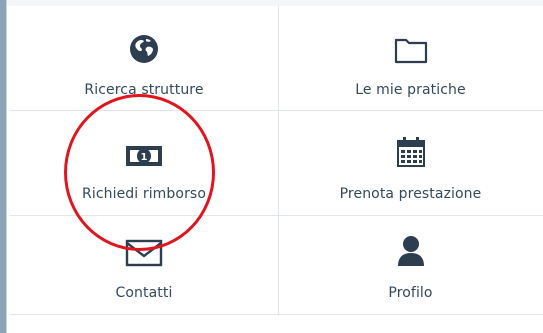  What do you see at coordinates (411, 148) in the screenshot?
I see `calendar-icon` at bounding box center [411, 148].